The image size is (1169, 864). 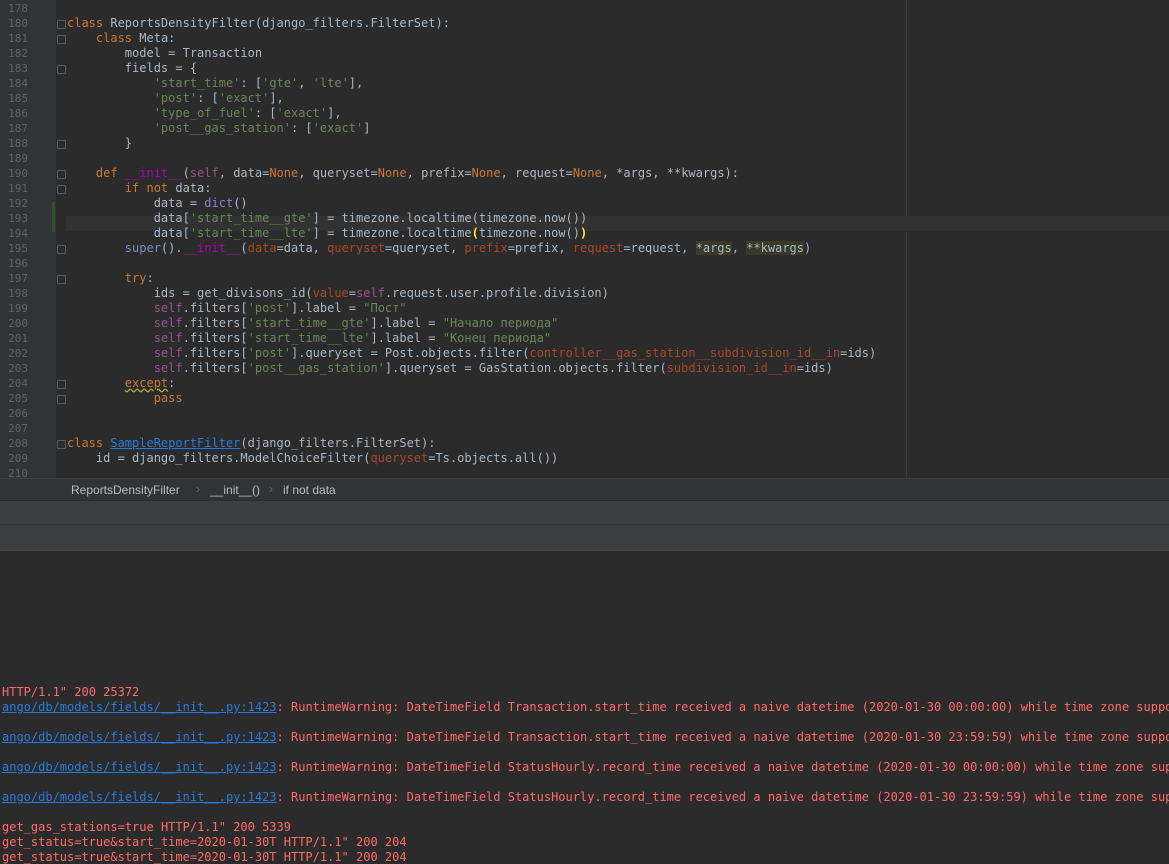 What do you see at coordinates (18, 203) in the screenshot?
I see `line-number: 192` at bounding box center [18, 203].